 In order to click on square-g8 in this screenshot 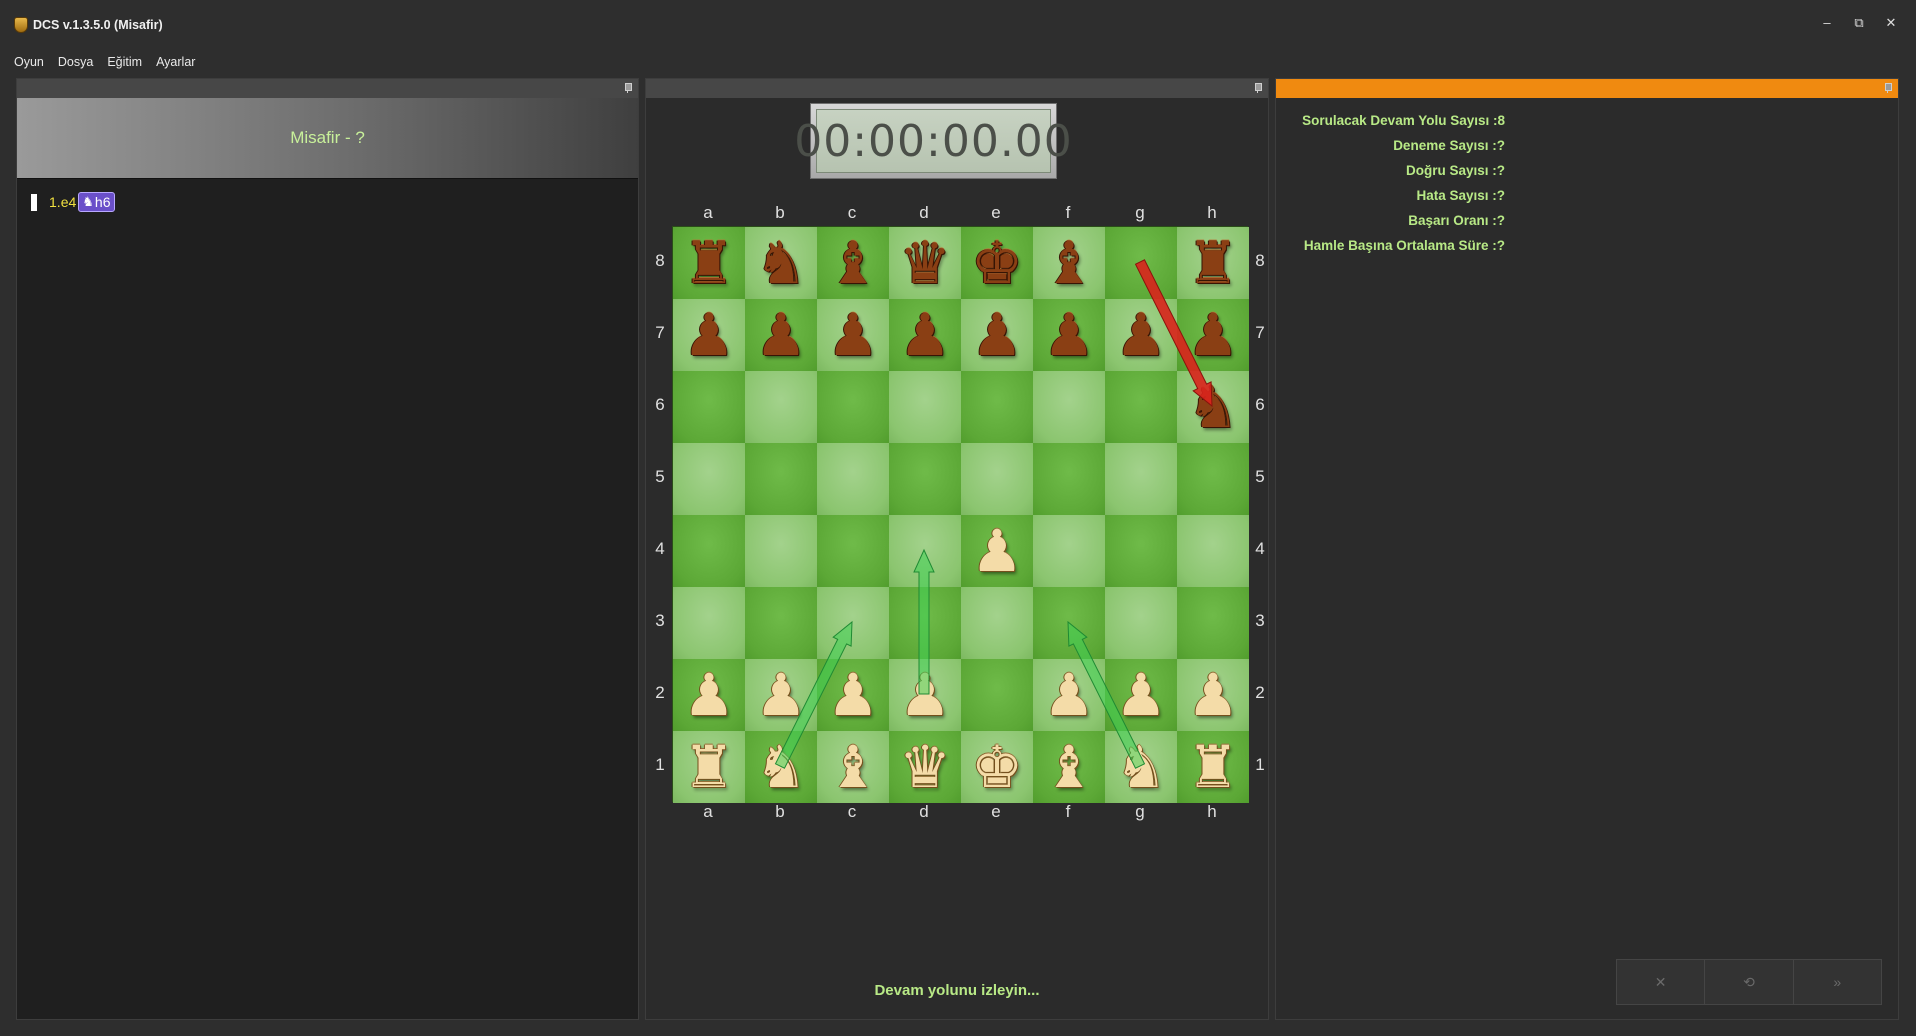, I will do `click(1141, 263)`.